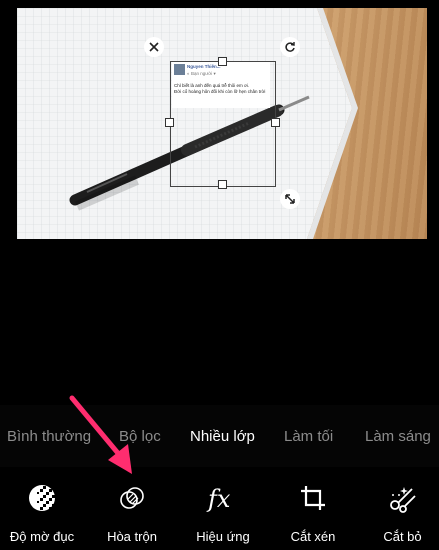 This screenshot has height=550, width=439. I want to click on avatar, so click(179, 69).